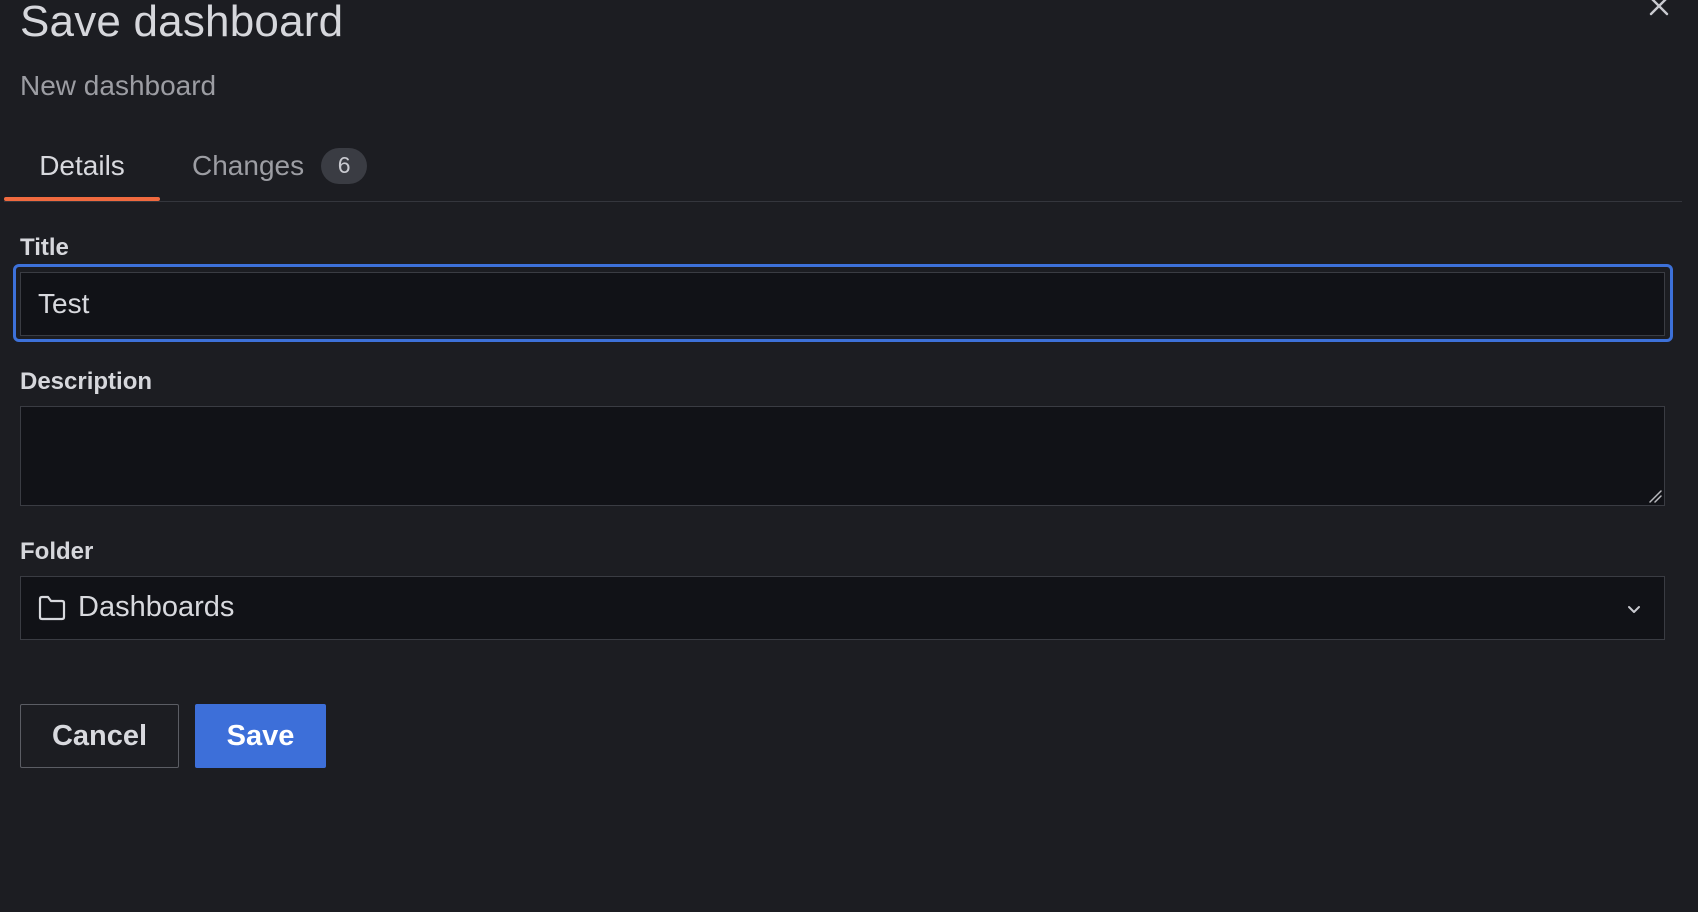 The height and width of the screenshot is (912, 1698). What do you see at coordinates (248, 165) in the screenshot?
I see `tab-changes-label: Changes` at bounding box center [248, 165].